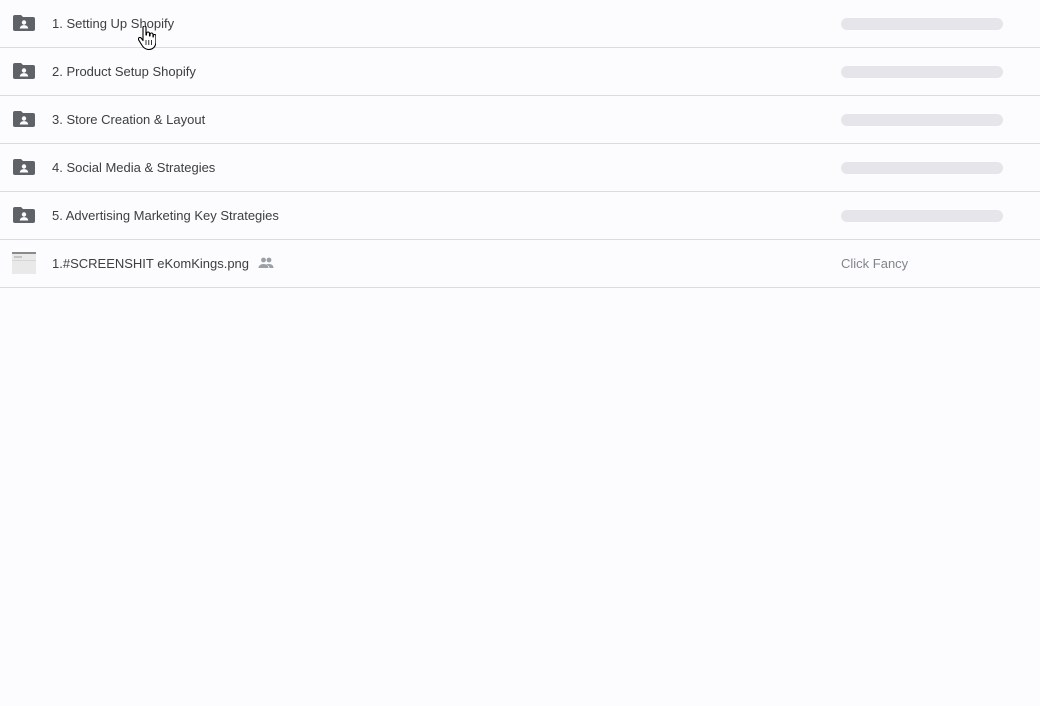 The image size is (1040, 706). What do you see at coordinates (520, 72) in the screenshot?
I see `folder-row-product-setup-shopify: 2. Product Setup Shopify` at bounding box center [520, 72].